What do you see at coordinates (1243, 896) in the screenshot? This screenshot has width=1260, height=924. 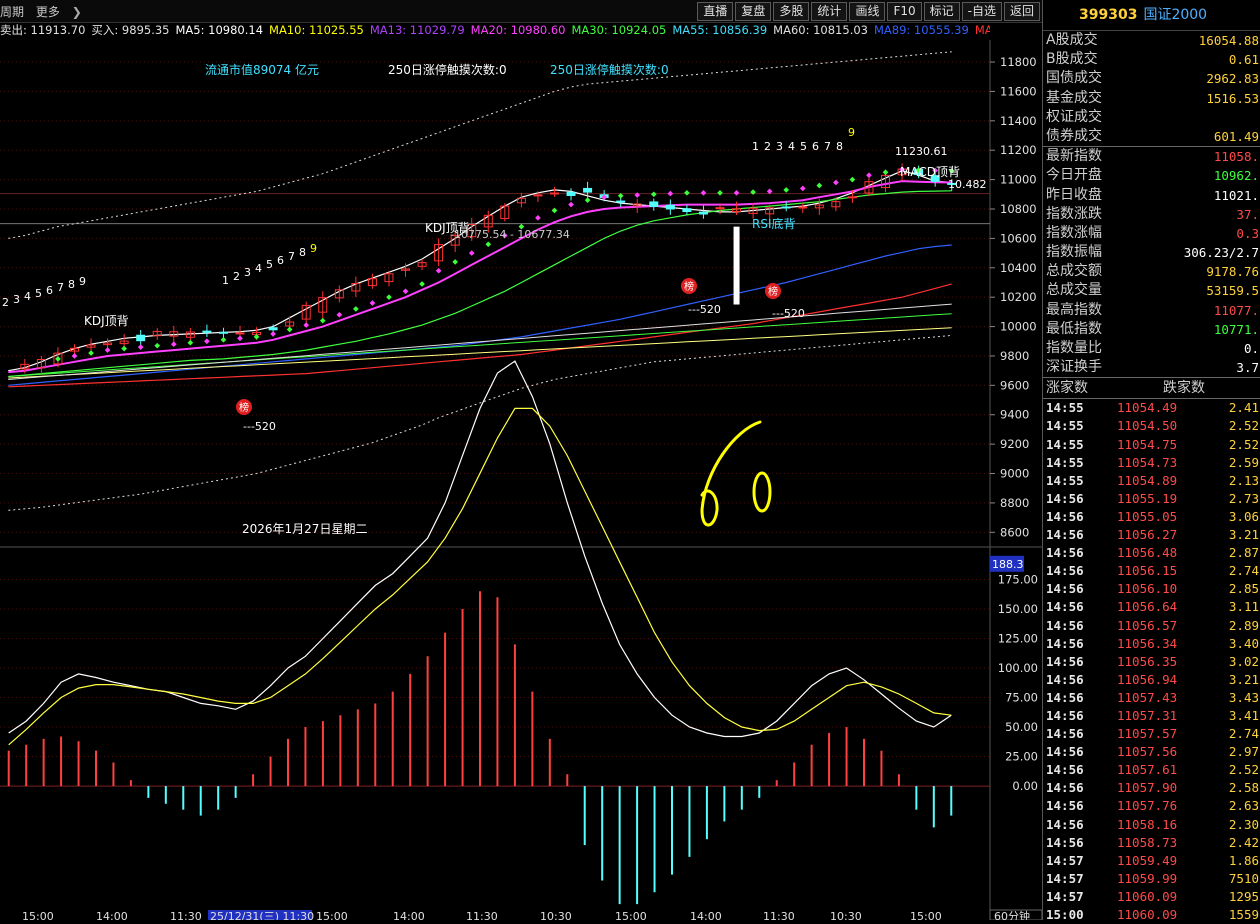 I see `tick-volume: 1295` at bounding box center [1243, 896].